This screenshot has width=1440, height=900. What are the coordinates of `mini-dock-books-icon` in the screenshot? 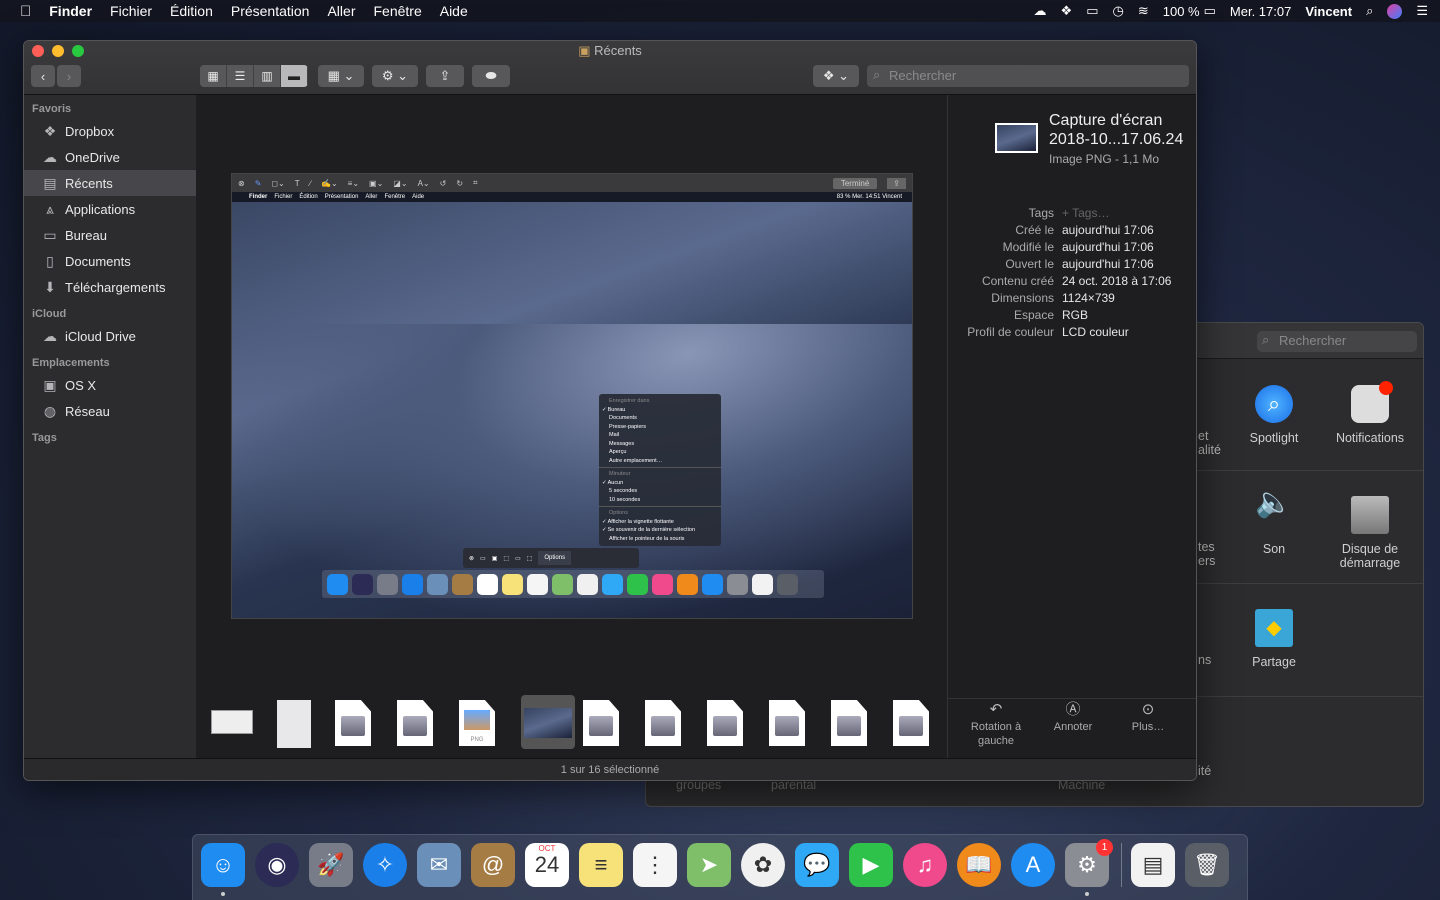 It's located at (687, 584).